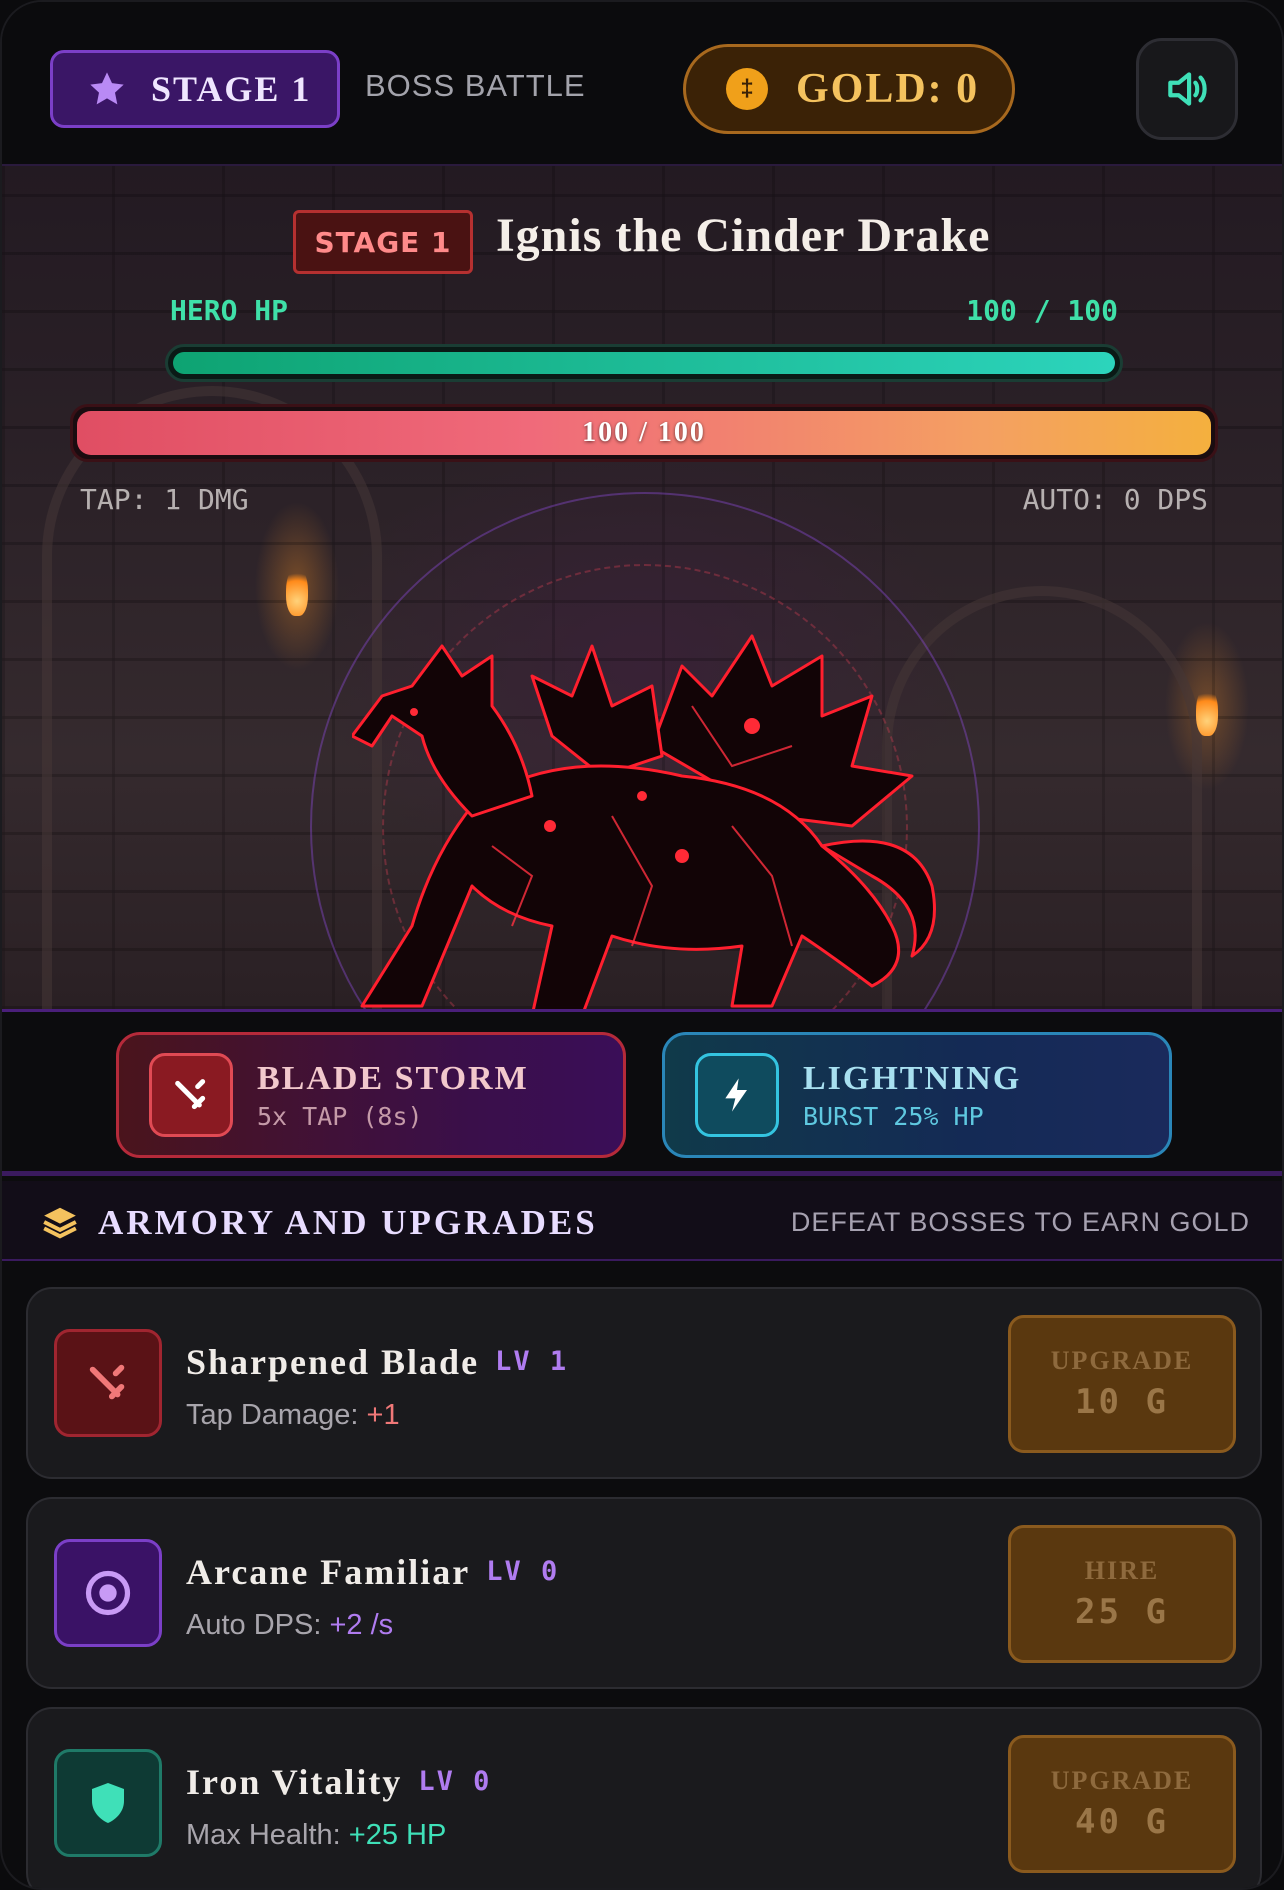 Image resolution: width=1284 pixels, height=1890 pixels. Describe the element at coordinates (393, 1078) in the screenshot. I see `skill-title: BLADE STORM` at that location.